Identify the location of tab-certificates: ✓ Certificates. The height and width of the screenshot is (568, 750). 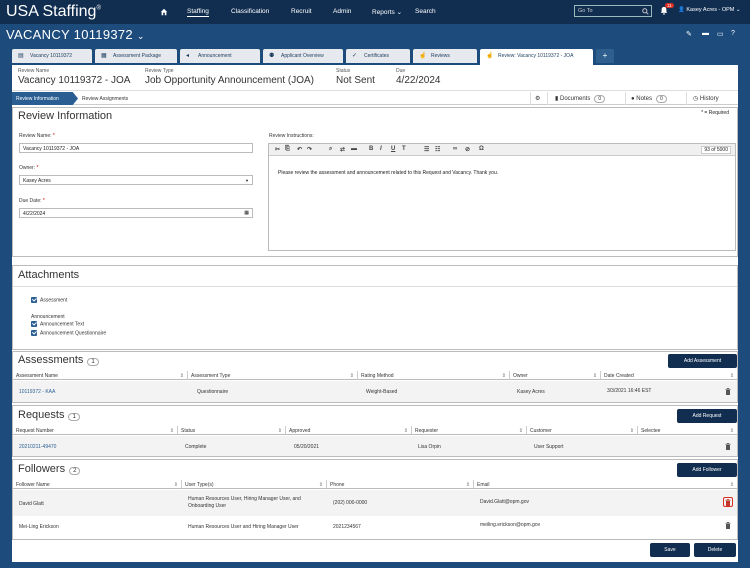
(378, 56).